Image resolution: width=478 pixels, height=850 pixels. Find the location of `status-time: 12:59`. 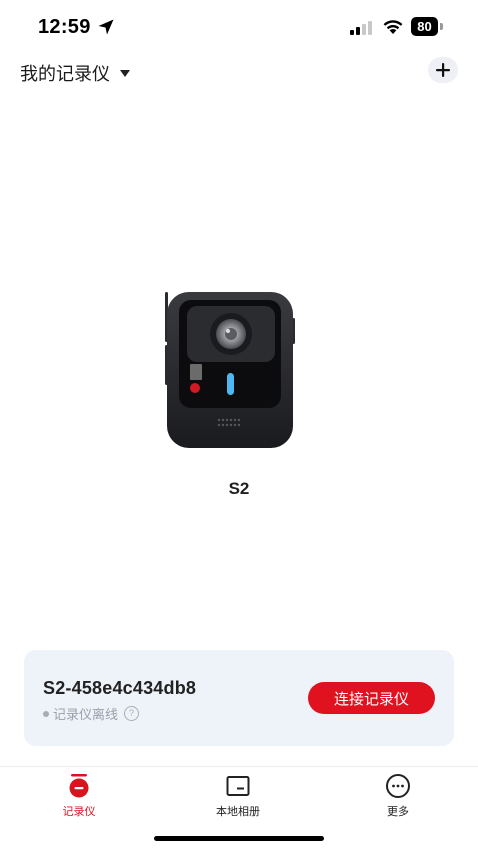

status-time: 12:59 is located at coordinates (64, 27).